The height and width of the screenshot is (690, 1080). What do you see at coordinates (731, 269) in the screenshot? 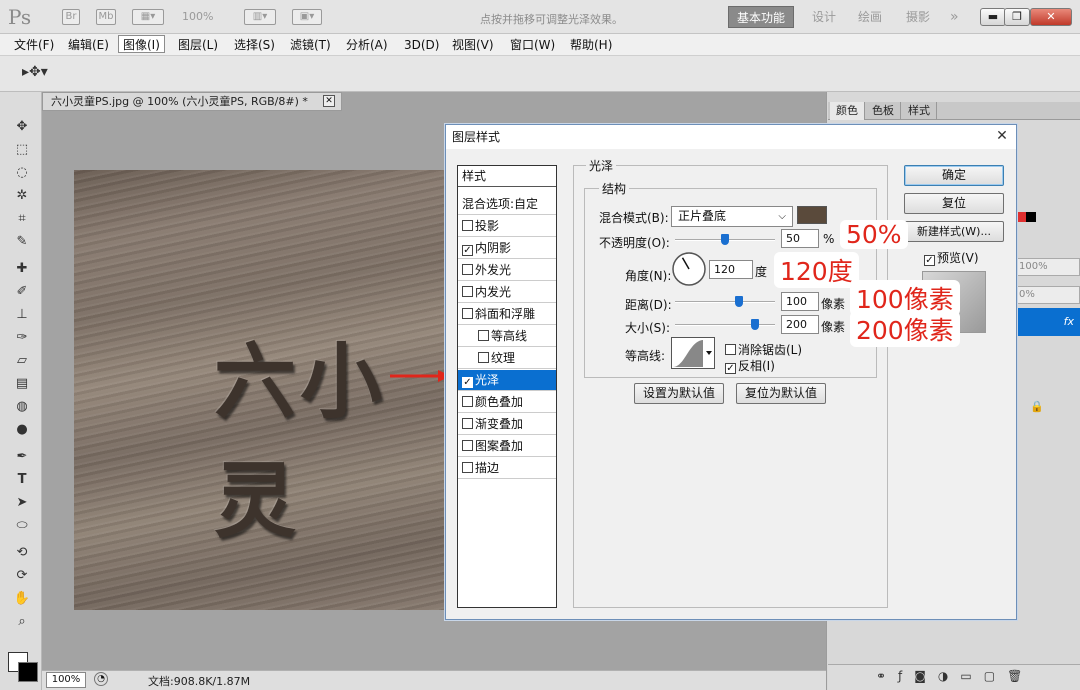
I see `angle-input: 120` at bounding box center [731, 269].